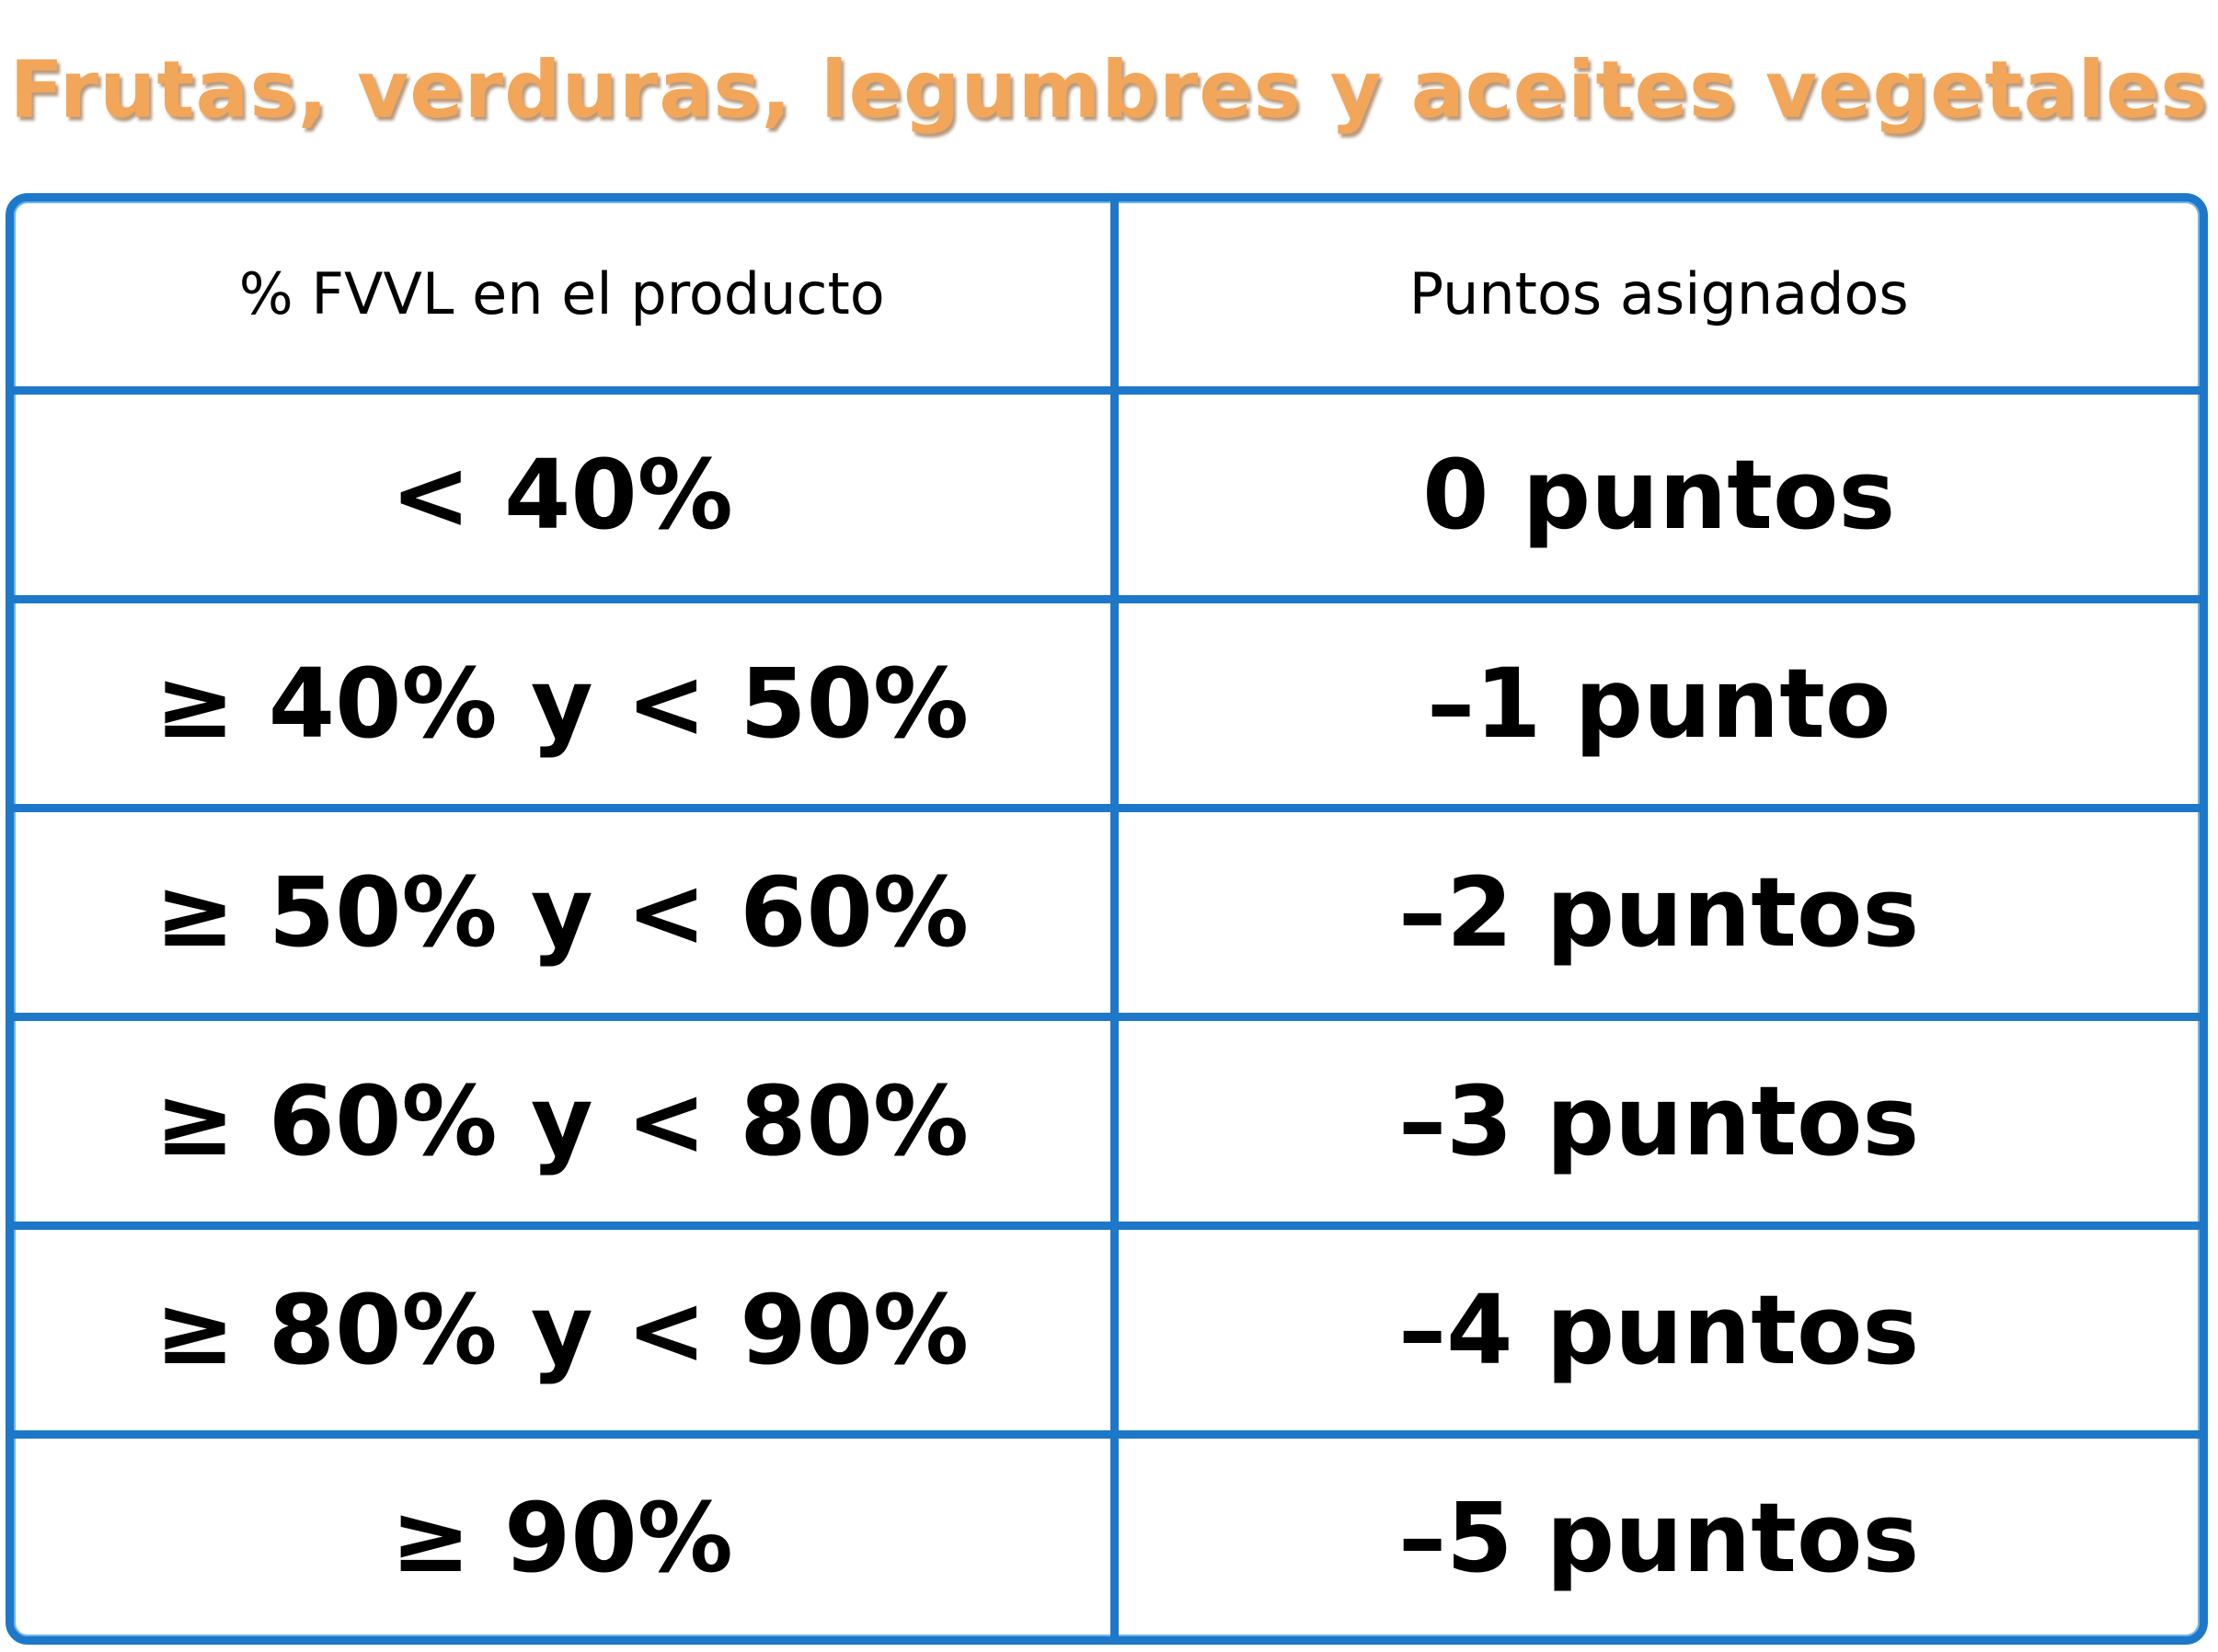  I want to click on points-cell: 0 puntos, so click(1655, 494).